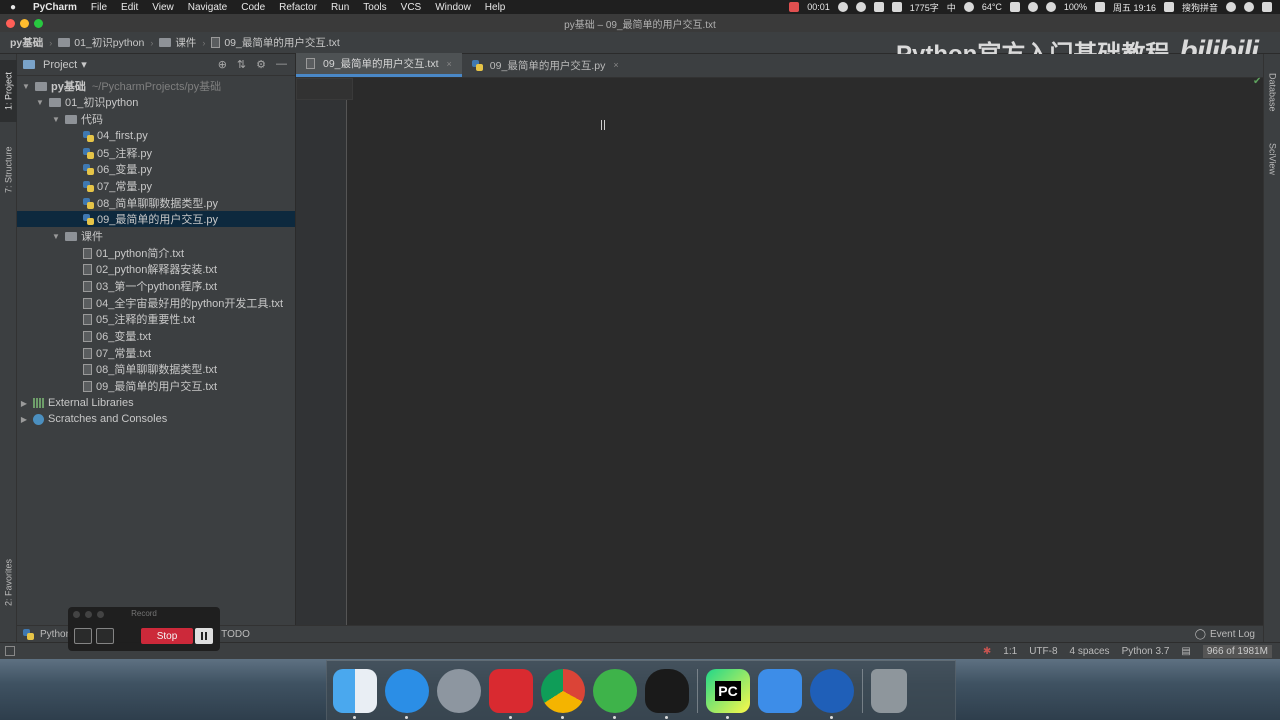 The image size is (1280, 720). Describe the element at coordinates (156, 236) in the screenshot. I see `tree-folder: ▼ 课件` at that location.